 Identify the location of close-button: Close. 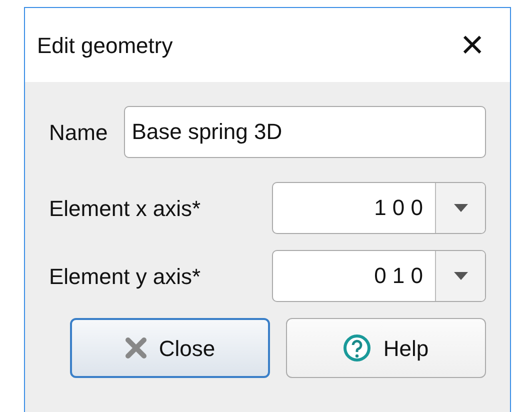
(170, 348).